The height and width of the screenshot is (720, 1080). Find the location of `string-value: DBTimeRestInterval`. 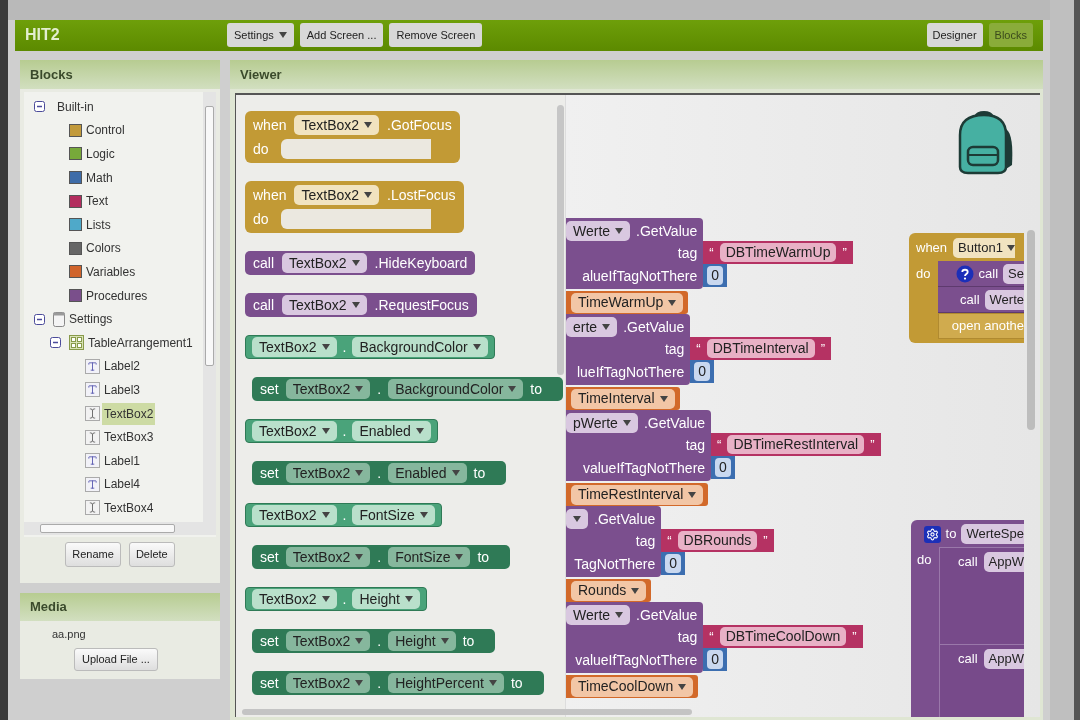

string-value: DBTimeRestInterval is located at coordinates (796, 444).